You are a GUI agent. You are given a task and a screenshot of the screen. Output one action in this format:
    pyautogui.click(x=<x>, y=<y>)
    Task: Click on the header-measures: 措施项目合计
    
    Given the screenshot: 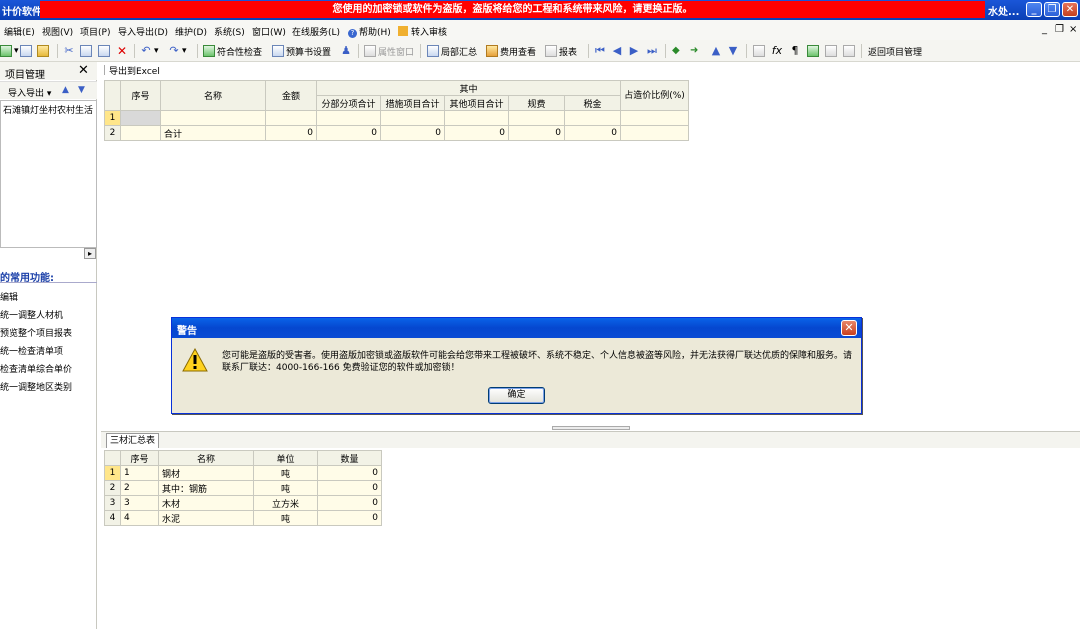 What is the action you would take?
    pyautogui.click(x=412, y=103)
    